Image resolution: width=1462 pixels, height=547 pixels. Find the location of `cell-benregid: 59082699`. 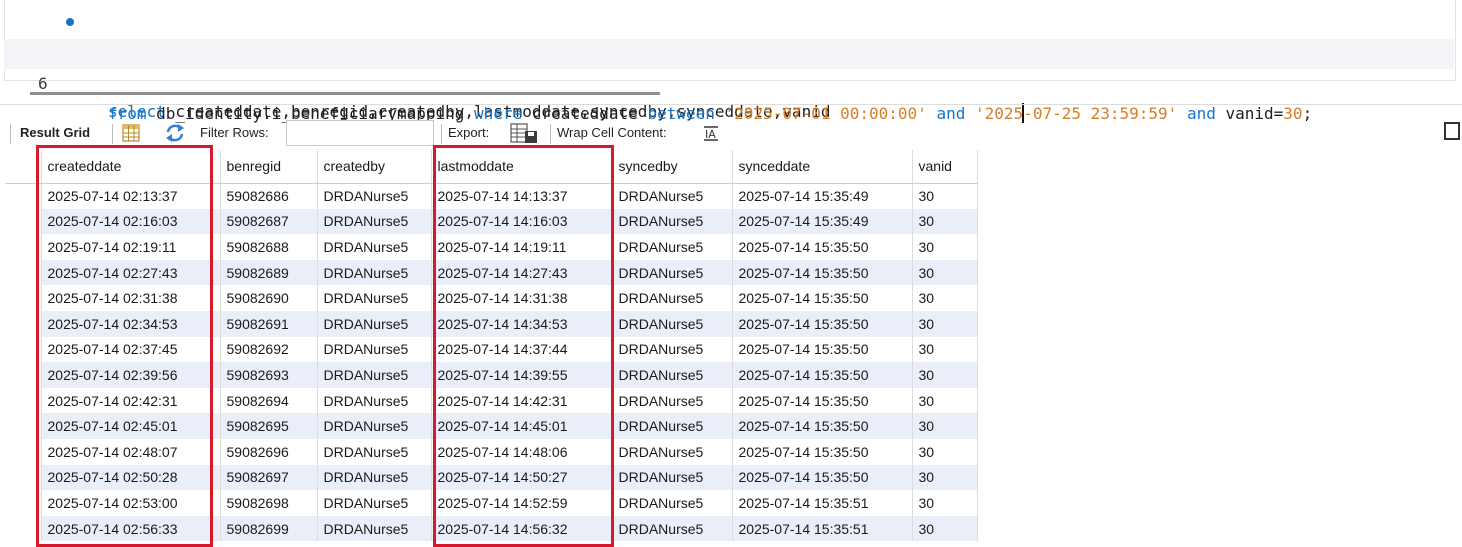

cell-benregid: 59082699 is located at coordinates (269, 528).